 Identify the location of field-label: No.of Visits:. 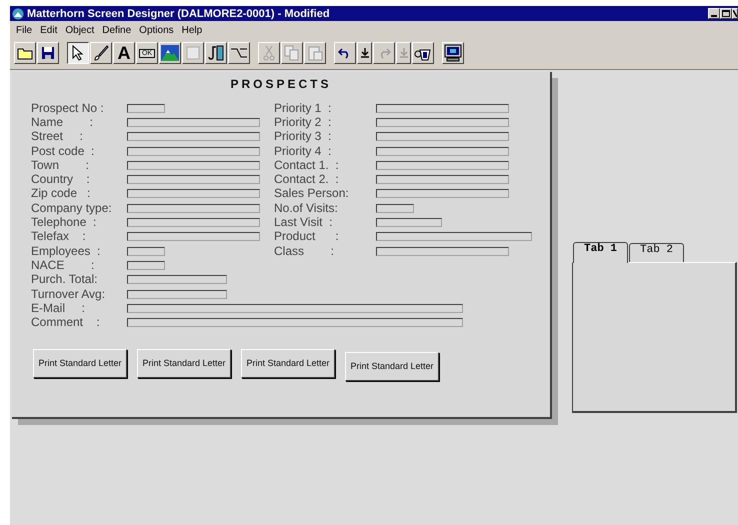
(306, 208).